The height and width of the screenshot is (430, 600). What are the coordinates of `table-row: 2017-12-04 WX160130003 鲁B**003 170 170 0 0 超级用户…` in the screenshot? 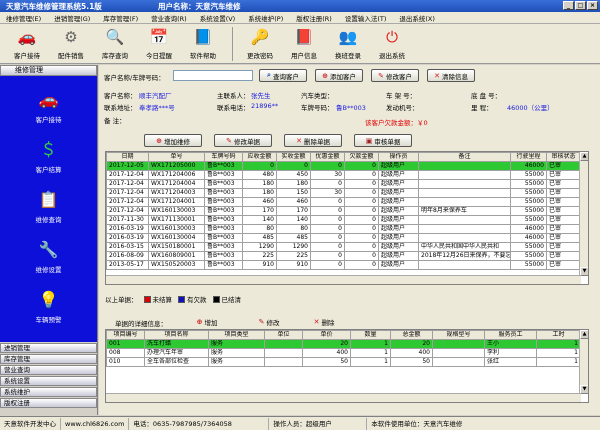 It's located at (343, 211).